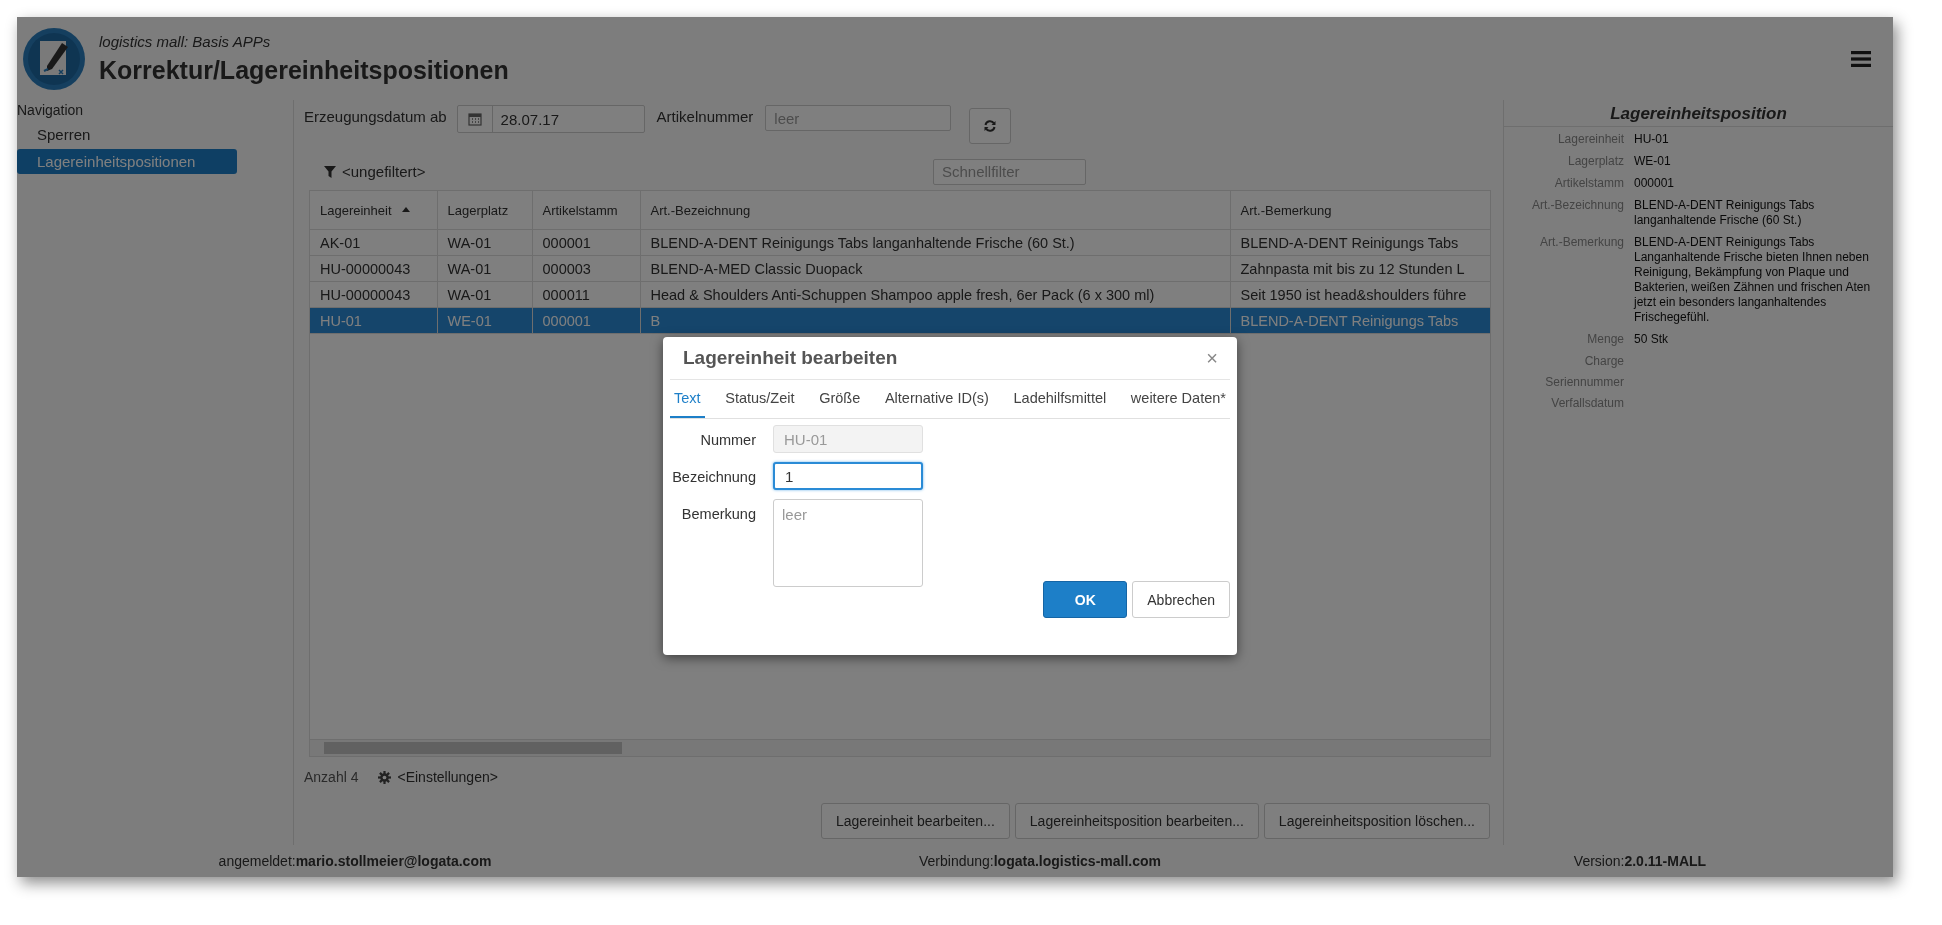 This screenshot has width=1942, height=925. What do you see at coordinates (1360, 294) in the screenshot?
I see `table-cell: Seit 1950 ist head&shoulders führe` at bounding box center [1360, 294].